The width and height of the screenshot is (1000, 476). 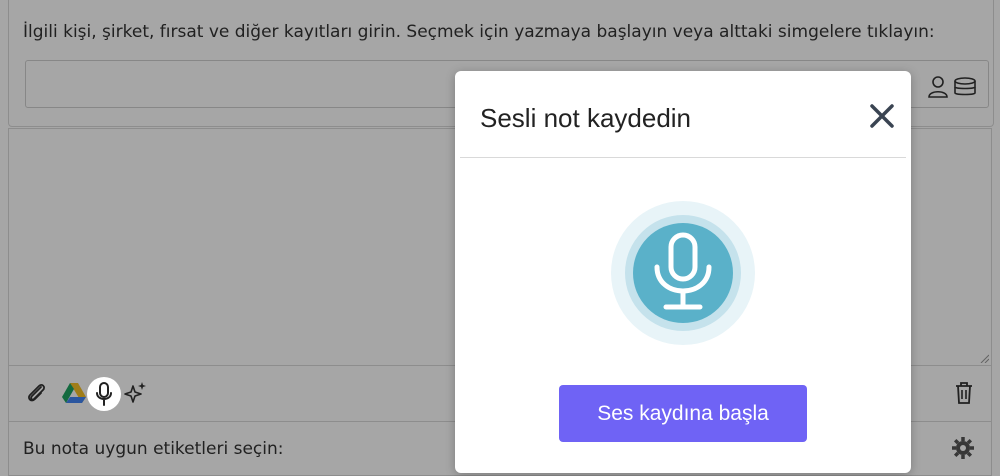 What do you see at coordinates (586, 118) in the screenshot?
I see `modal-title: Sesli not kaydedin` at bounding box center [586, 118].